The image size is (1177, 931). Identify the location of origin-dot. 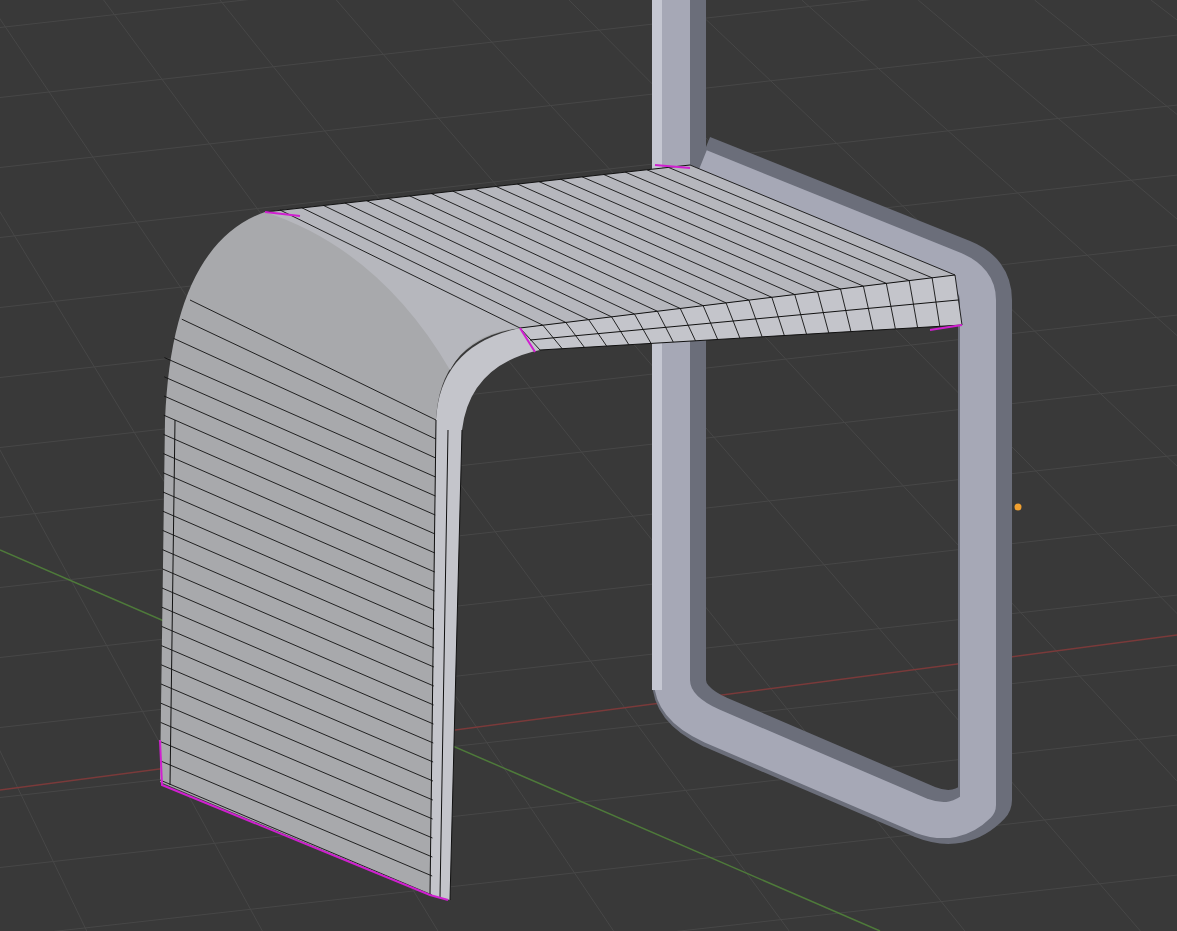
(1018, 507).